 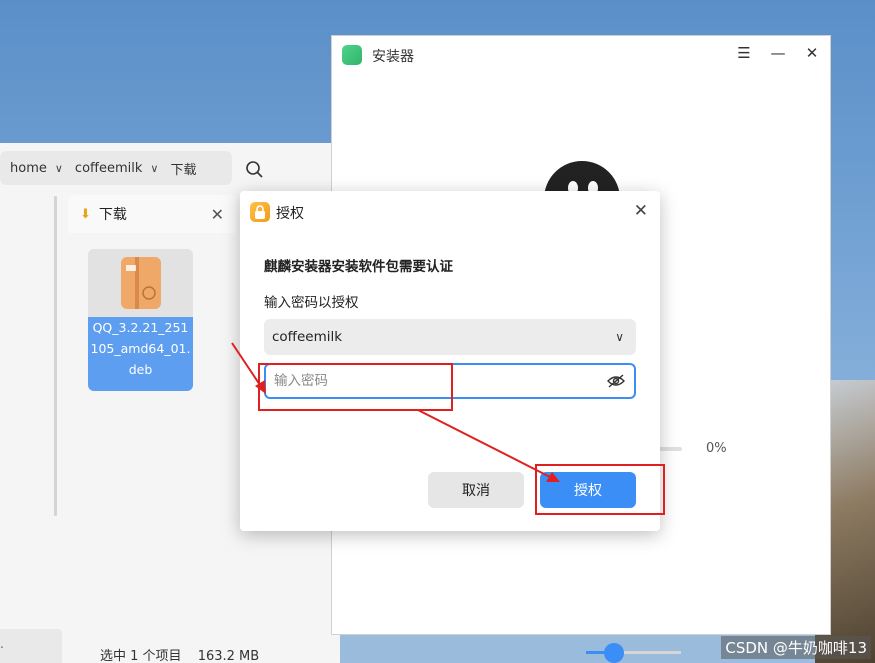 I want to click on tab-downloads: ⬇ 下载 ✕, so click(x=152, y=214).